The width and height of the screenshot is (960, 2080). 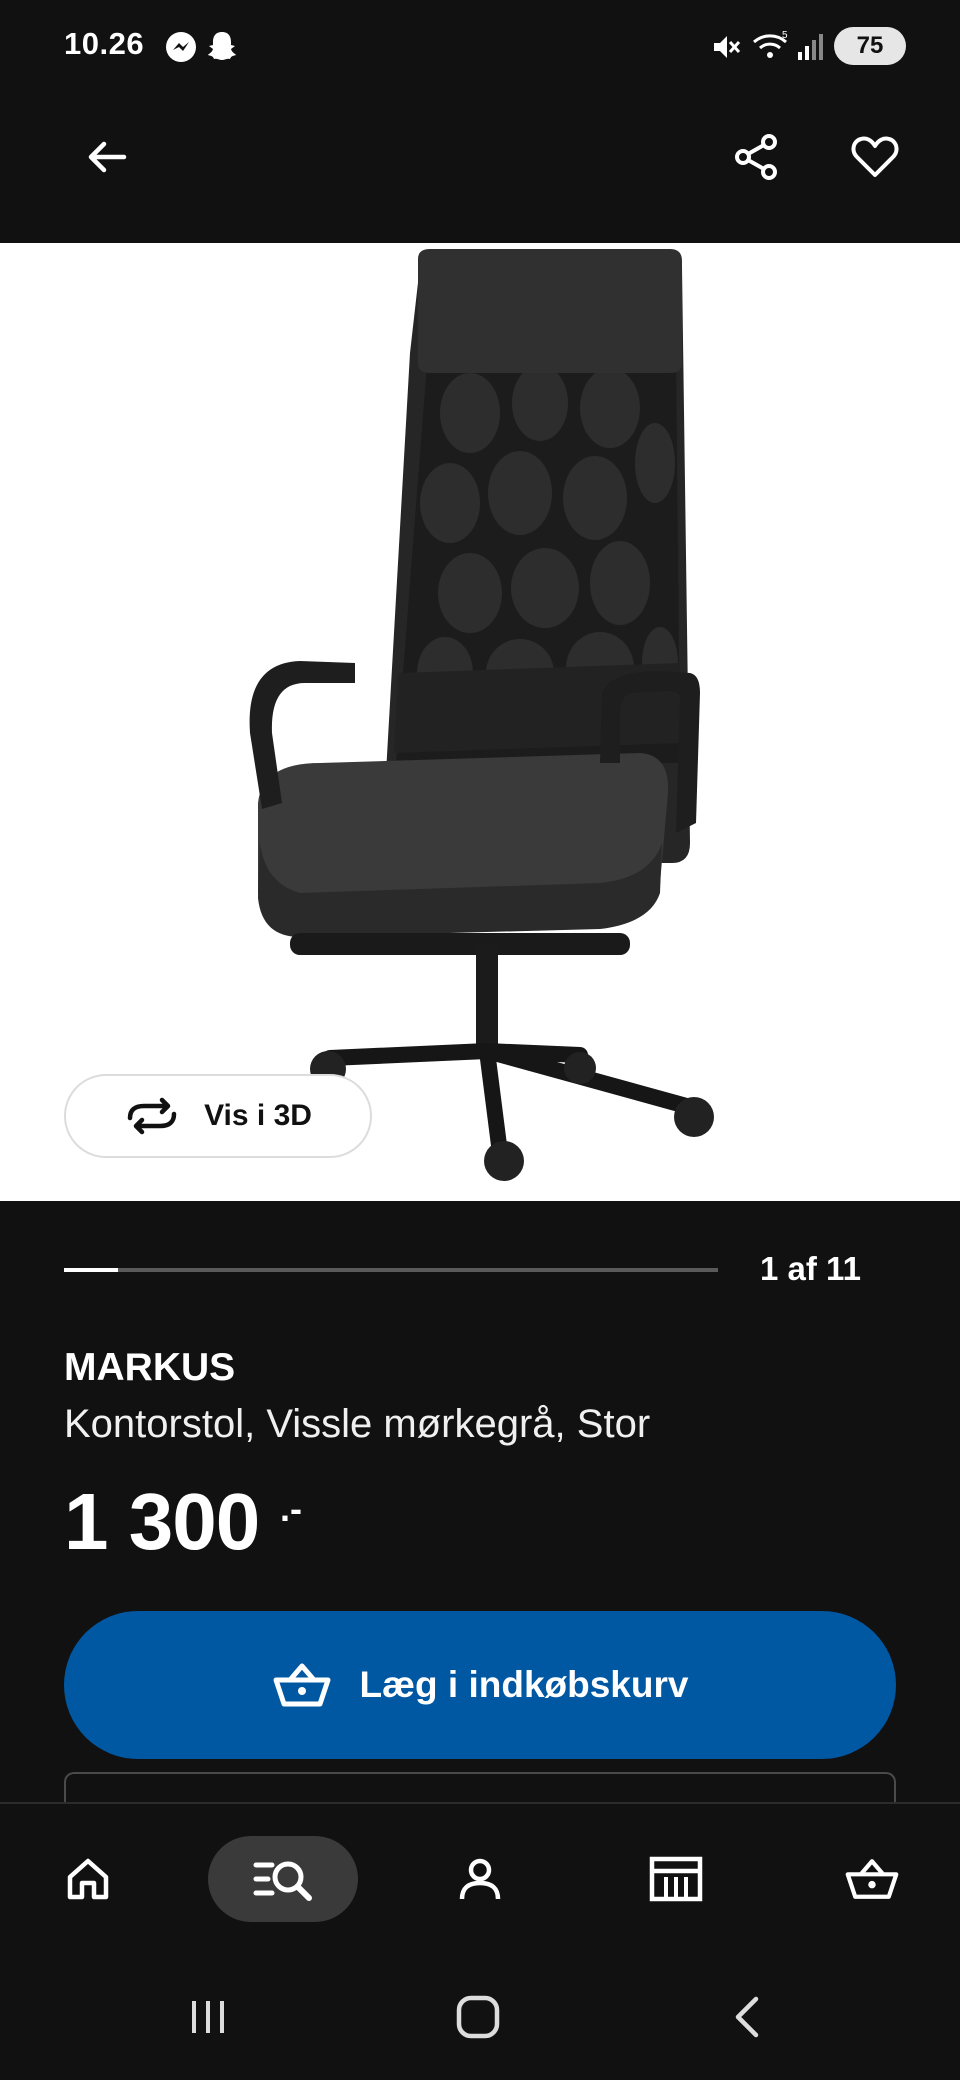 What do you see at coordinates (258, 1115) in the screenshot?
I see `view-3d-label: Vis i 3D` at bounding box center [258, 1115].